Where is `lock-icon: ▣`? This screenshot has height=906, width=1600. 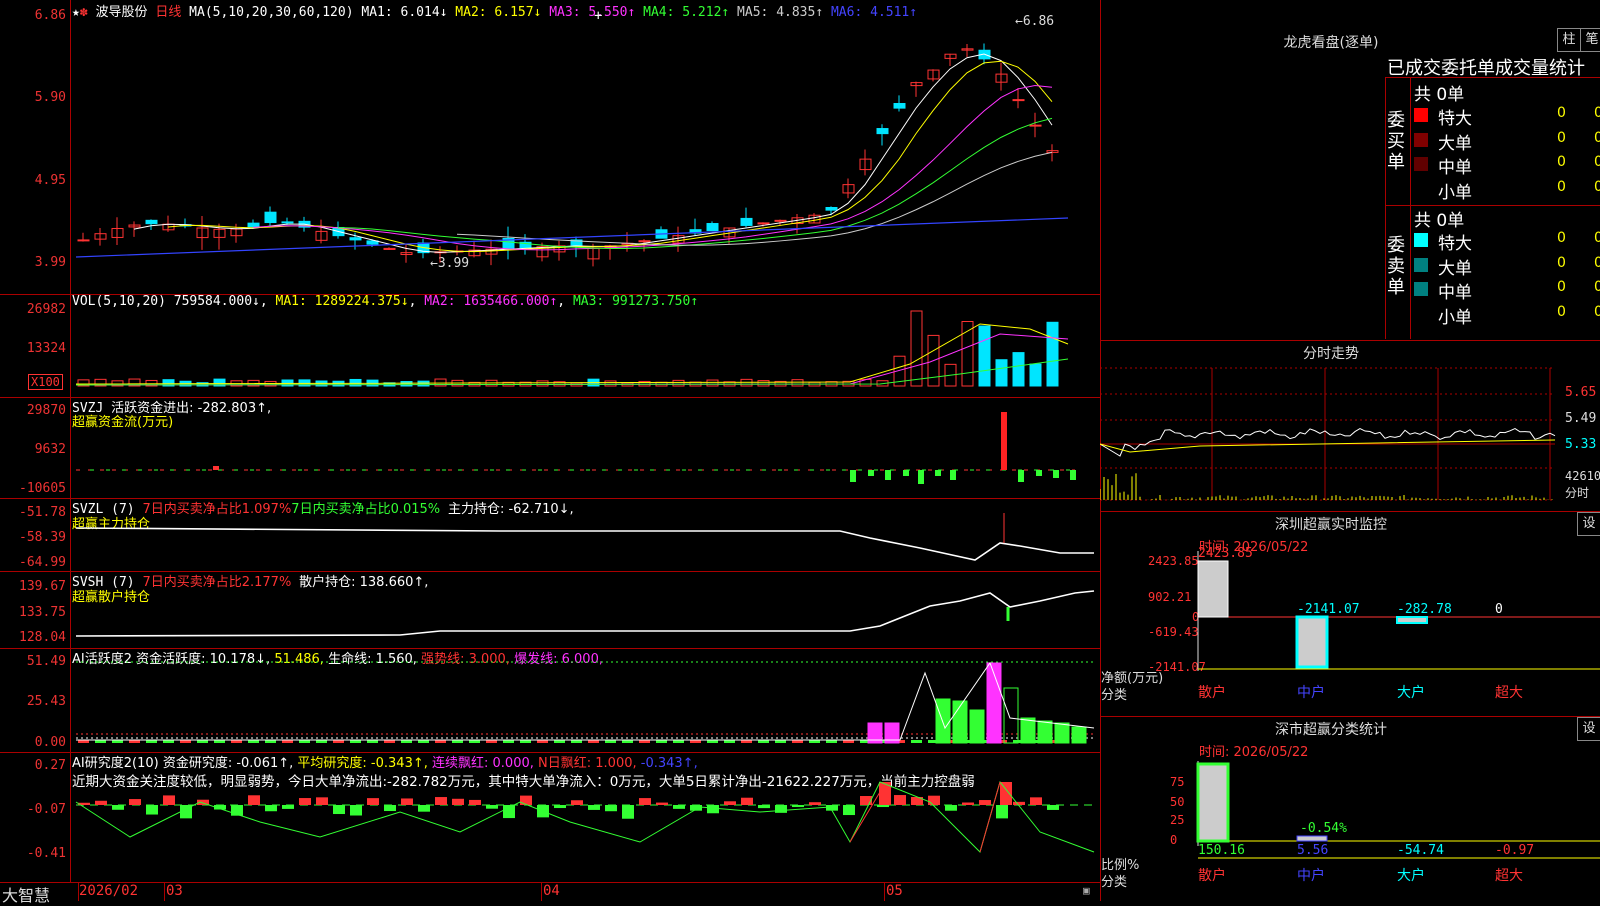 lock-icon: ▣ is located at coordinates (1086, 890).